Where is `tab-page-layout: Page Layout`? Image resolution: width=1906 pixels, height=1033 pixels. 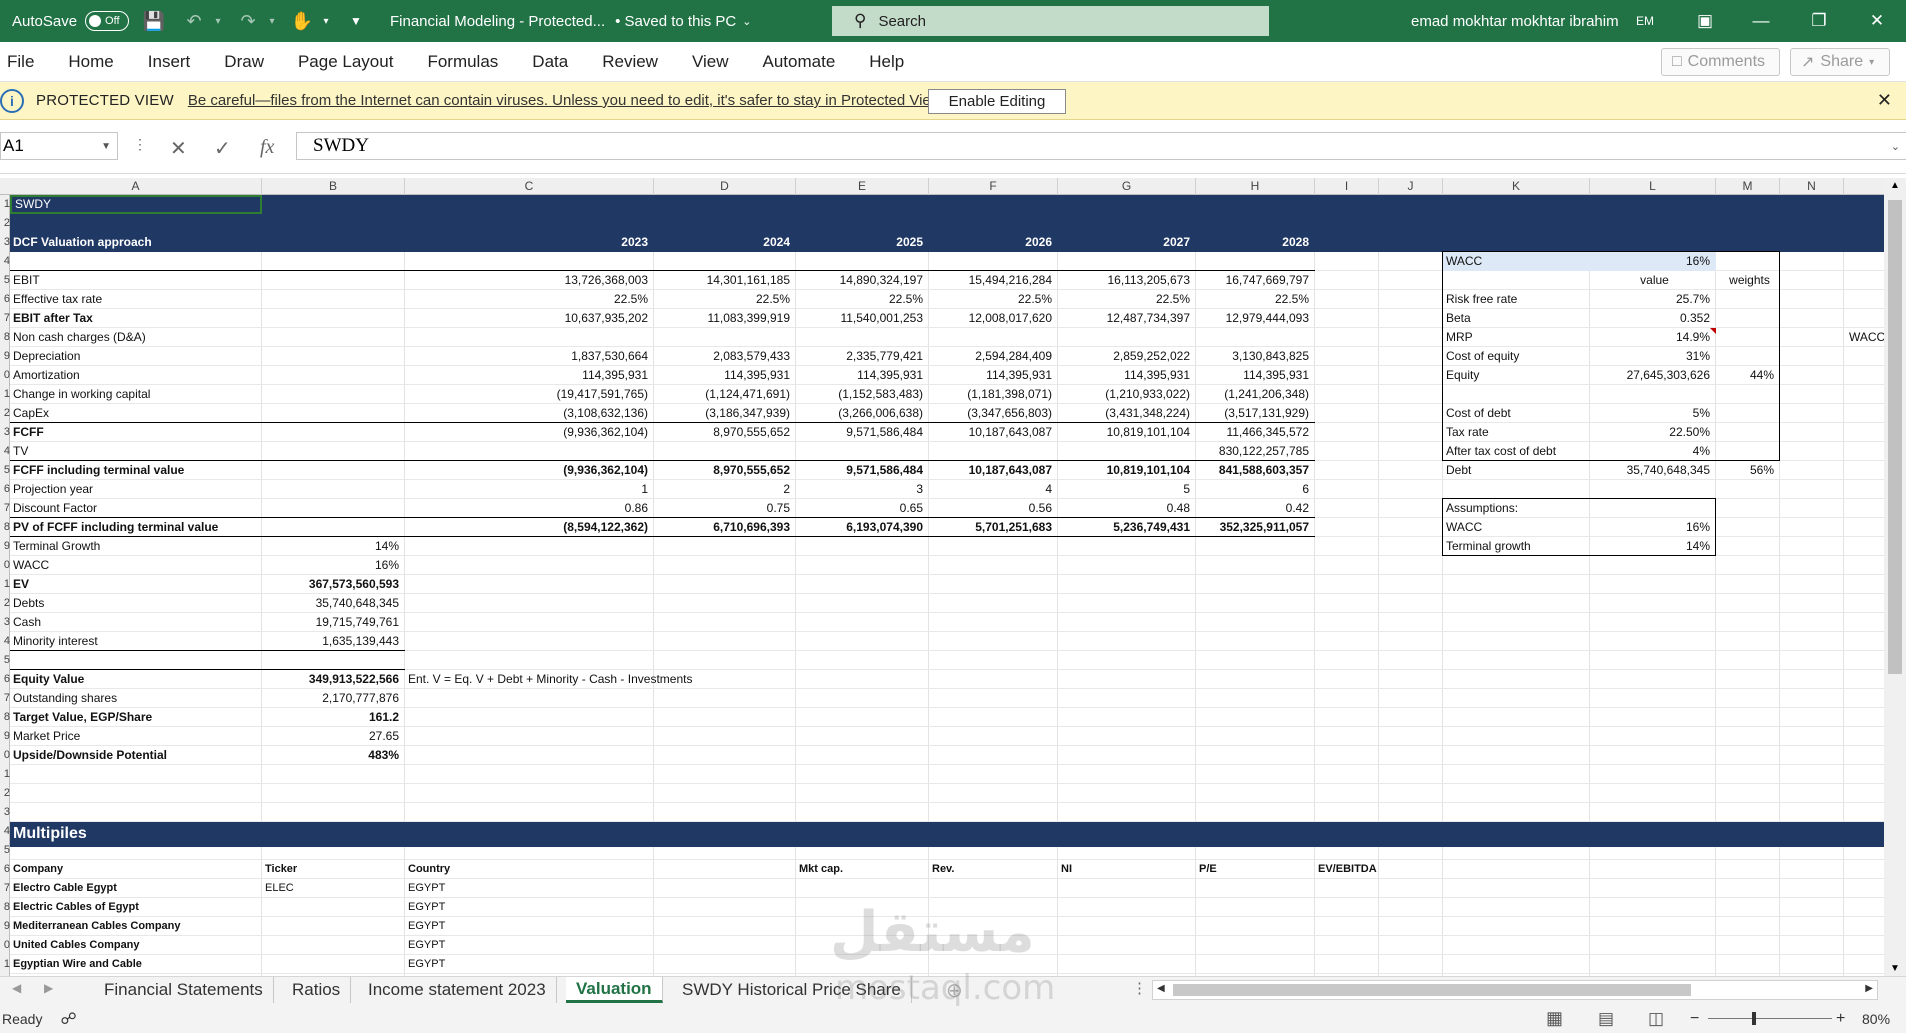
tab-page-layout: Page Layout is located at coordinates (345, 62).